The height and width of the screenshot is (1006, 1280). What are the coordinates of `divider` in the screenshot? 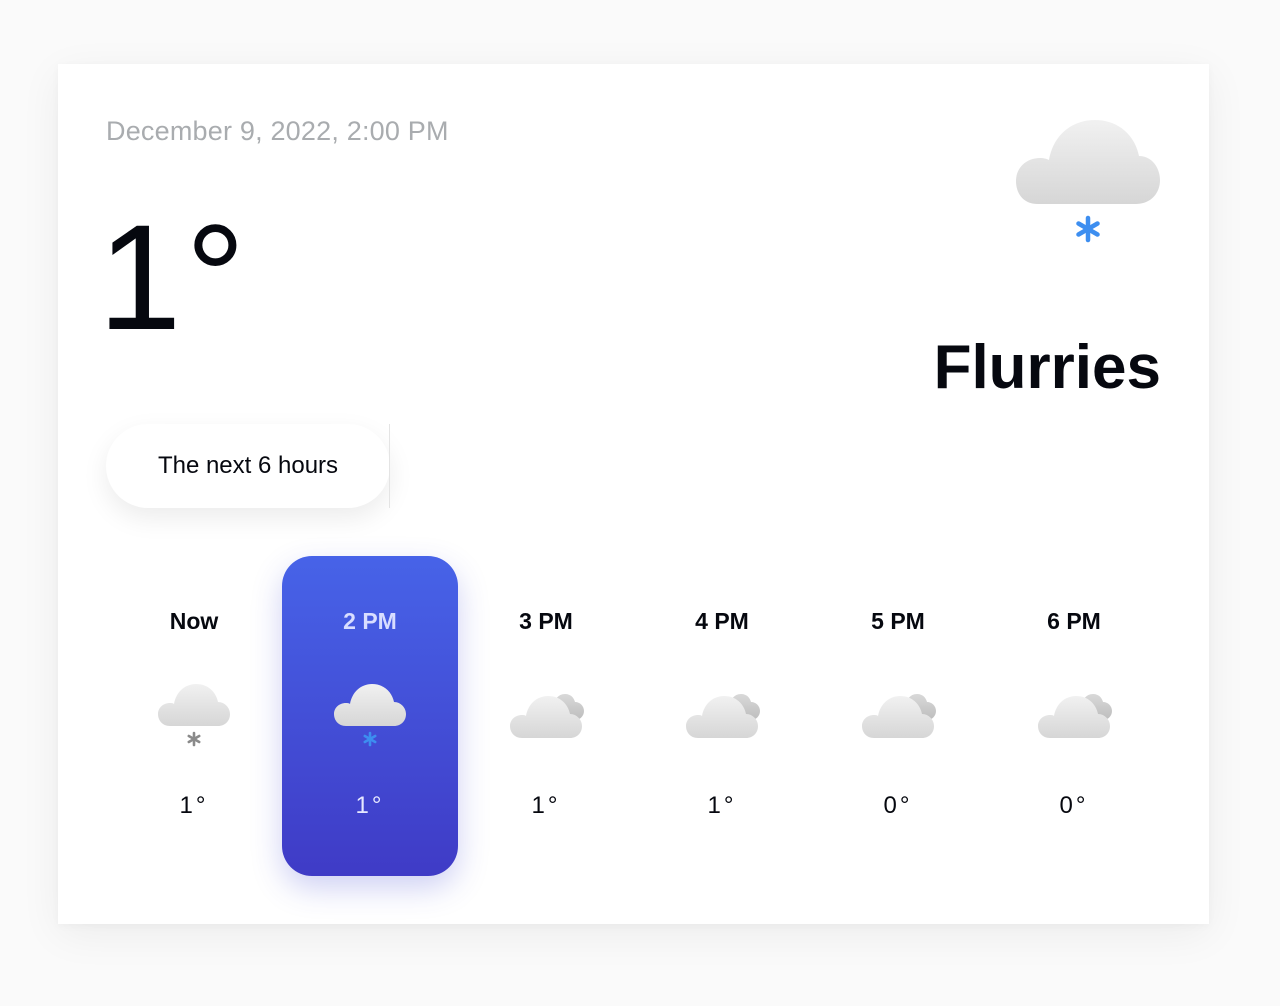 It's located at (389, 466).